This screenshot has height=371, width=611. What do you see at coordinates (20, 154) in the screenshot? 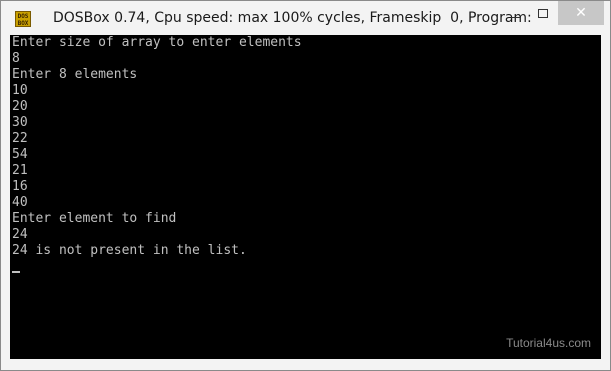
I see `console-line: 54` at bounding box center [20, 154].